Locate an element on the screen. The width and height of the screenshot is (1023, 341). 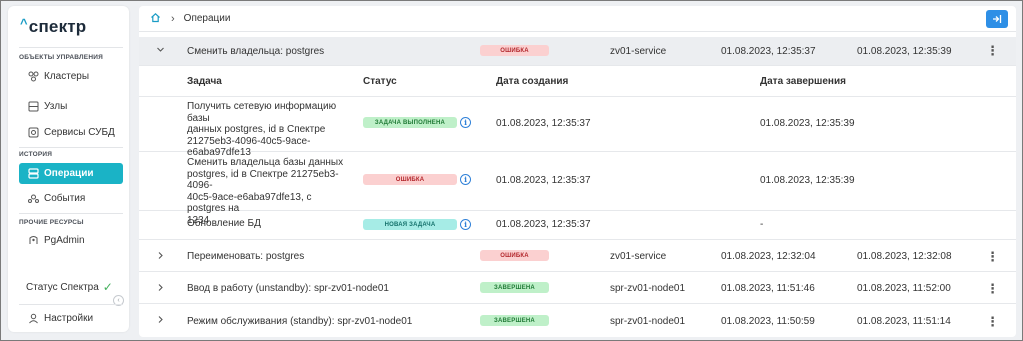
sidebar-item-label: Настройки is located at coordinates (69, 318).